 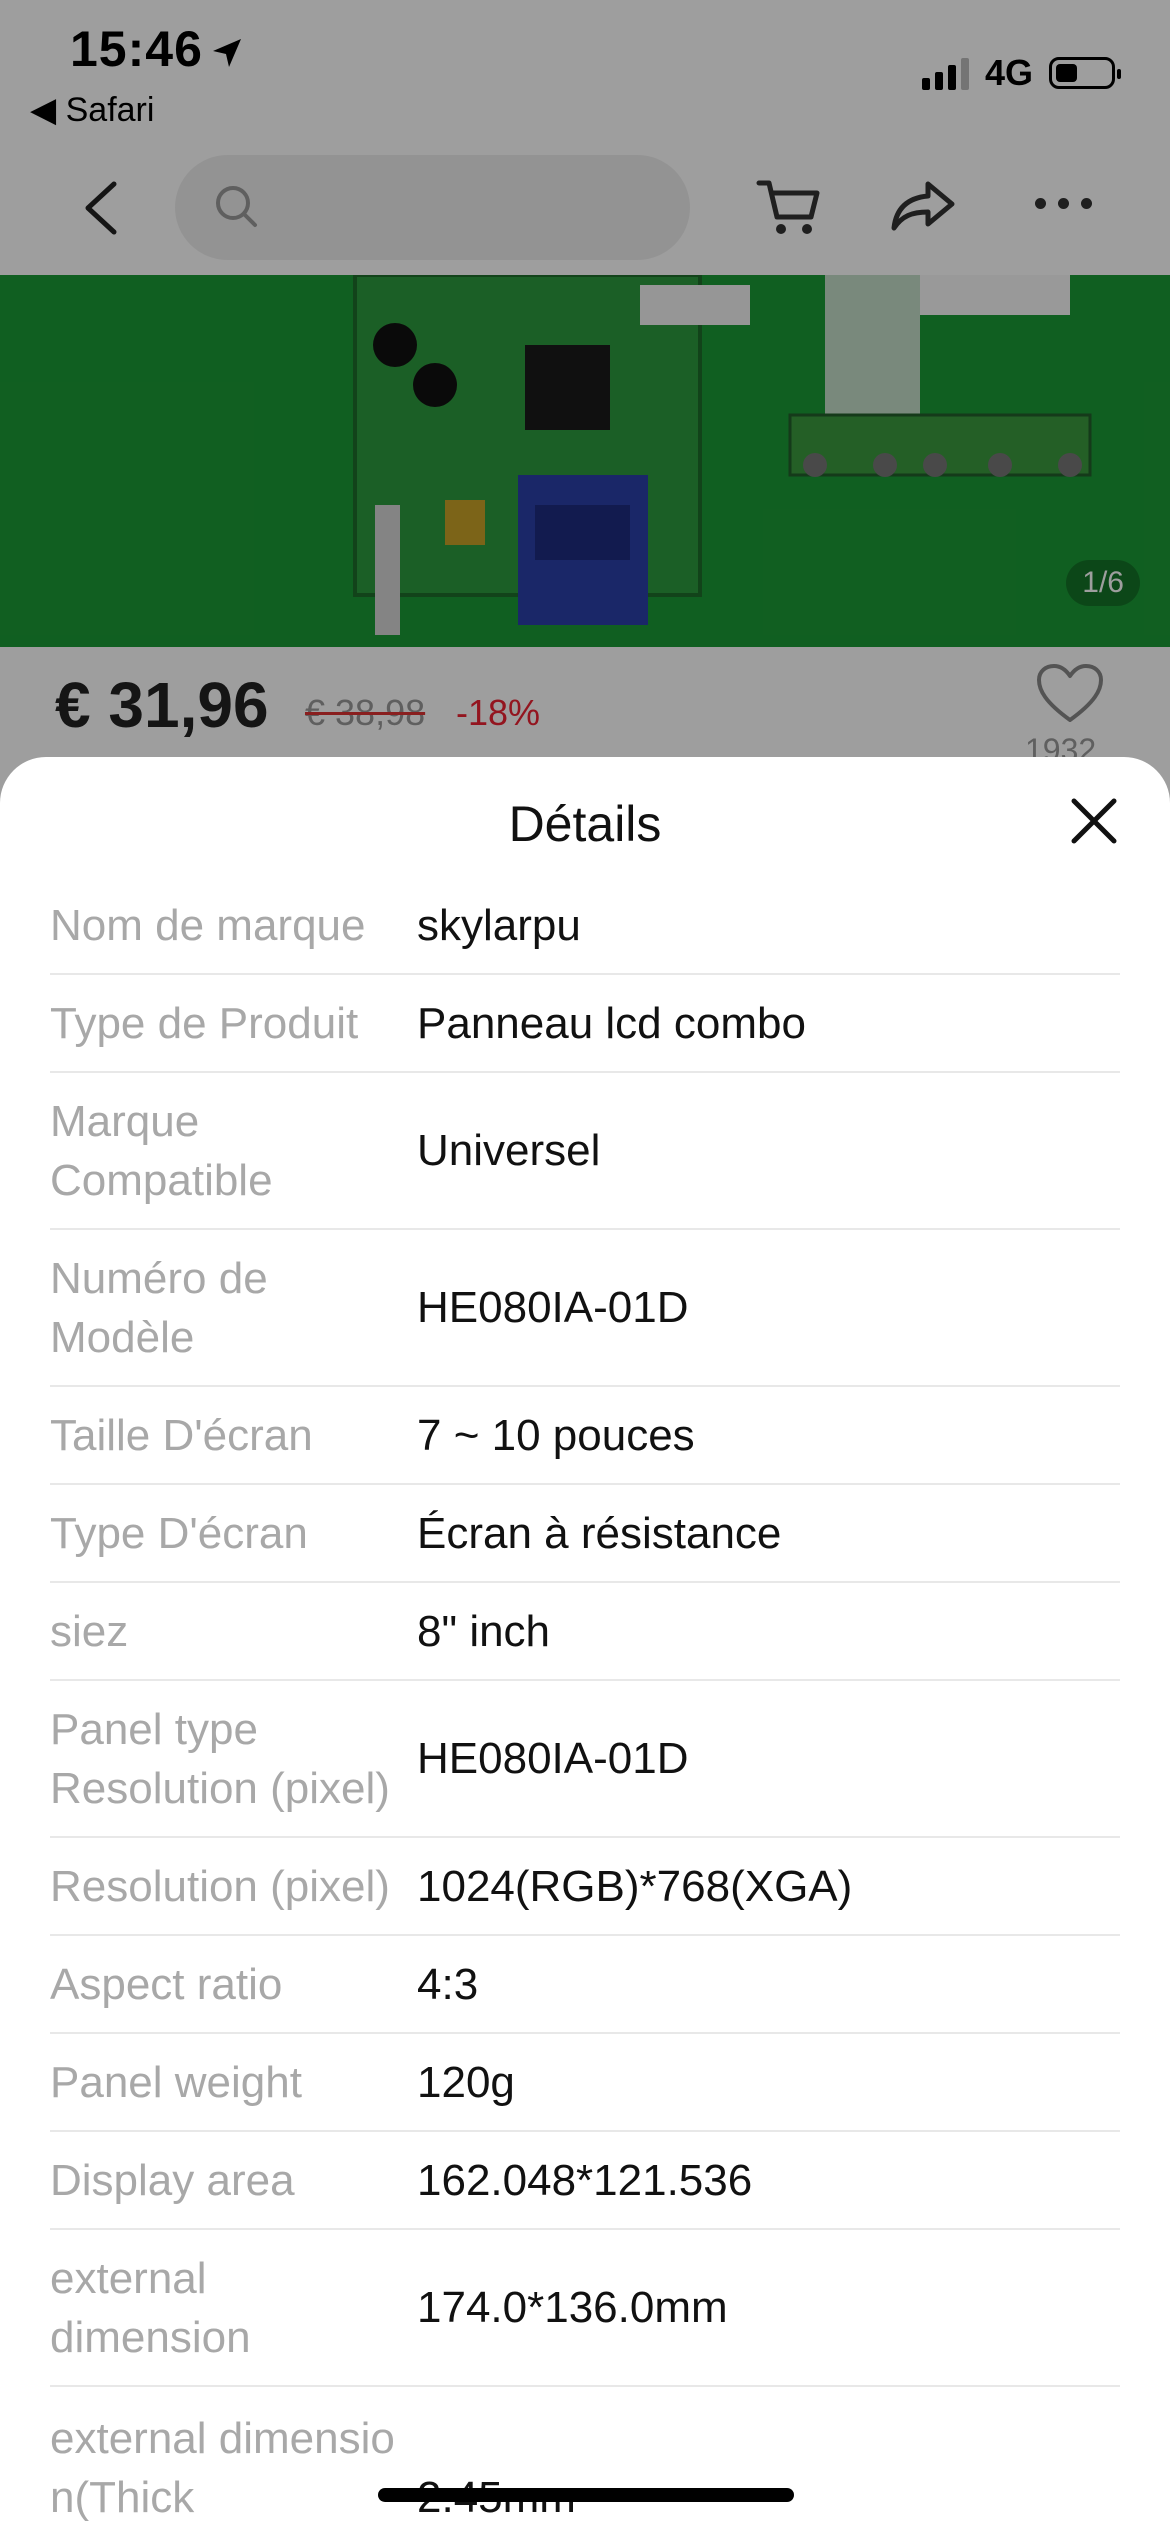 What do you see at coordinates (556, 1435) in the screenshot?
I see `detail-value: 7 ~ 10 pouces` at bounding box center [556, 1435].